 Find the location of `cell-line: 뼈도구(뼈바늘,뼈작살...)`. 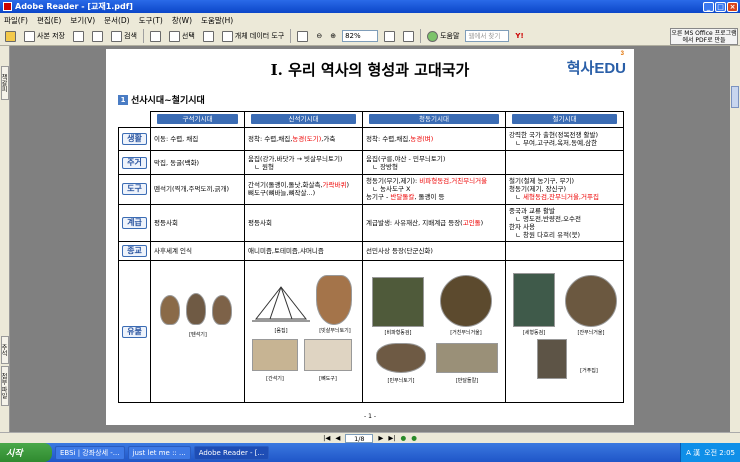

cell-line: 뼈도구(뼈바늘,뼈작살...) is located at coordinates (303, 193).